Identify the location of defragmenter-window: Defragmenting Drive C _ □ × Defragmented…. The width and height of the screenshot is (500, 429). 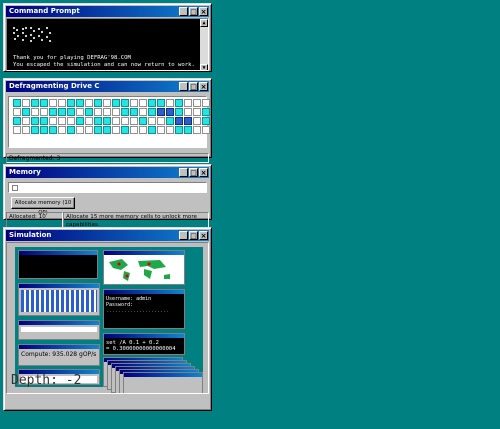
(107, 120).